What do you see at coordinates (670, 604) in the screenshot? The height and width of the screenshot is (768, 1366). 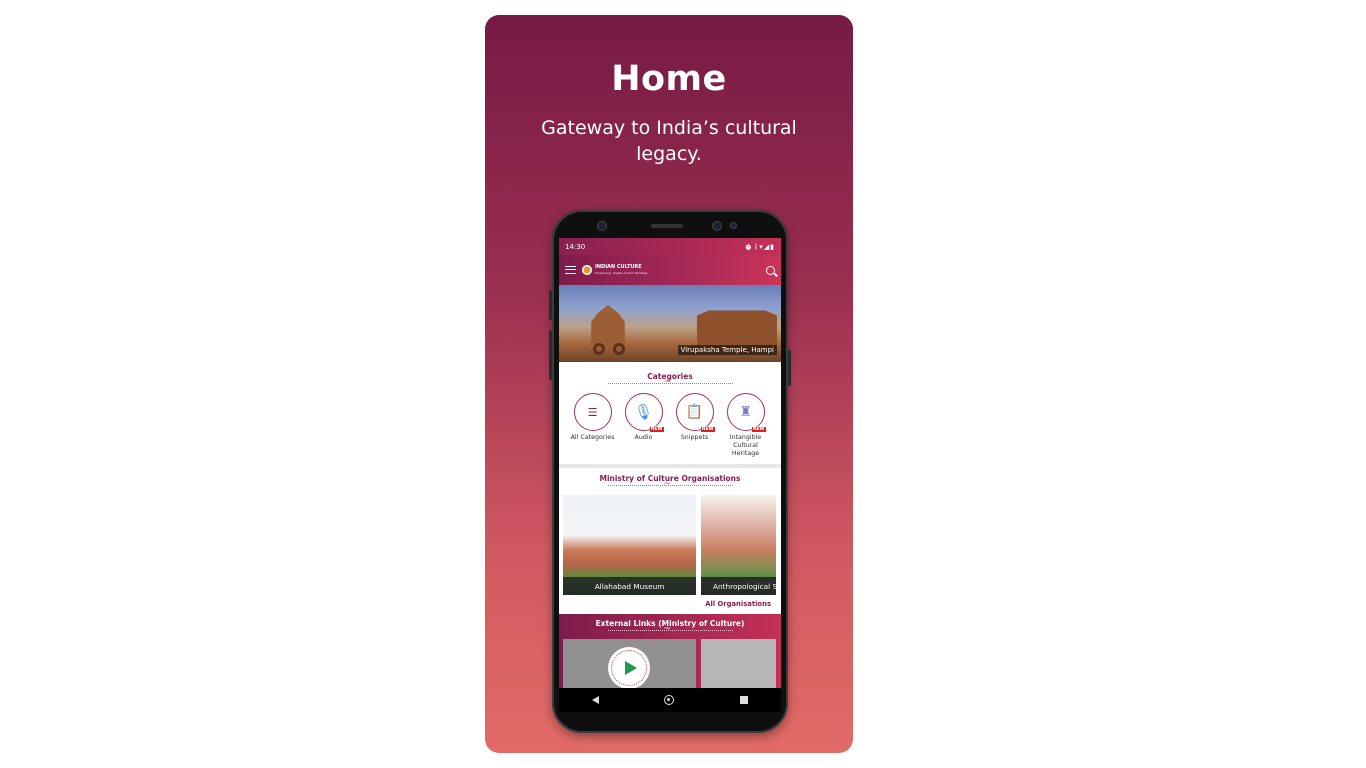 I see `all-organisations-link: All Organisations` at bounding box center [670, 604].